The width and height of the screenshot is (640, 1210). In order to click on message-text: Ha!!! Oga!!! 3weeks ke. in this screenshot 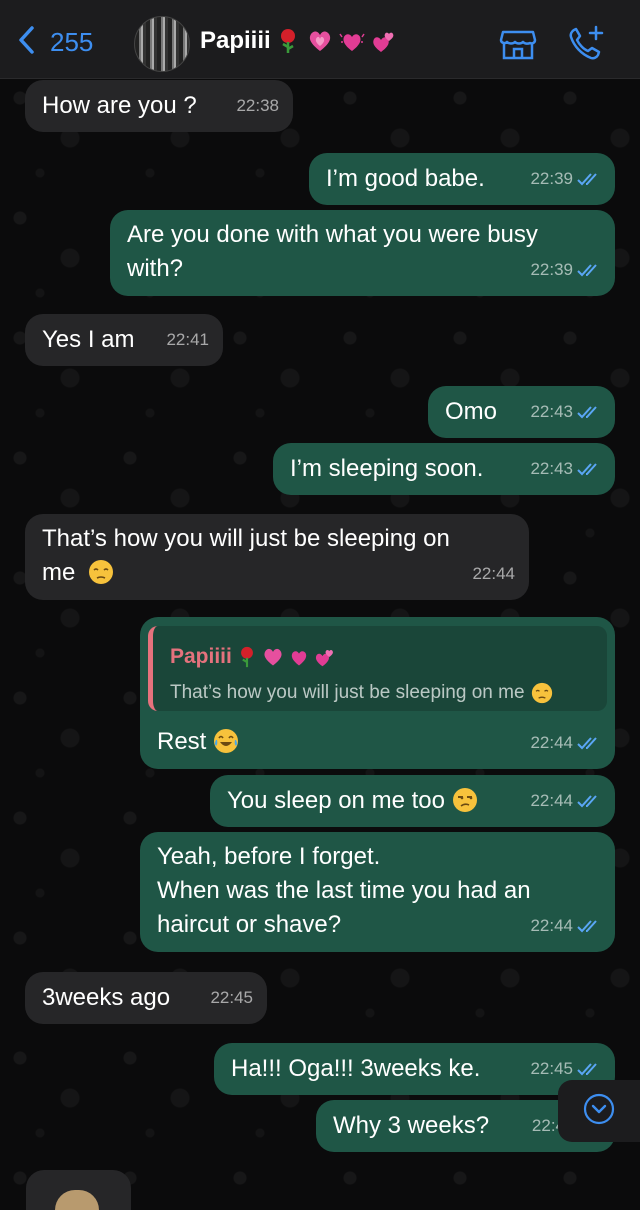, I will do `click(356, 1068)`.